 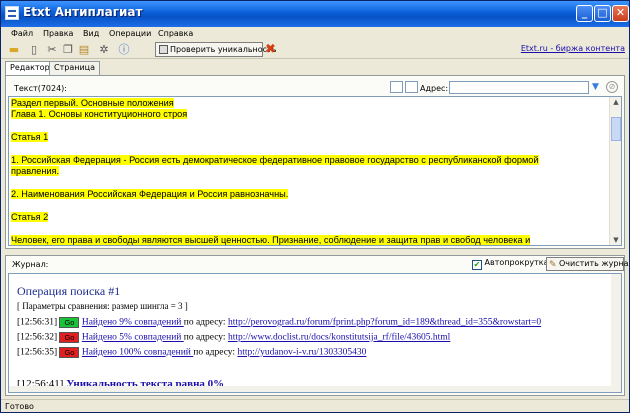 What do you see at coordinates (616, 129) in the screenshot?
I see `scroll-thumb` at bounding box center [616, 129].